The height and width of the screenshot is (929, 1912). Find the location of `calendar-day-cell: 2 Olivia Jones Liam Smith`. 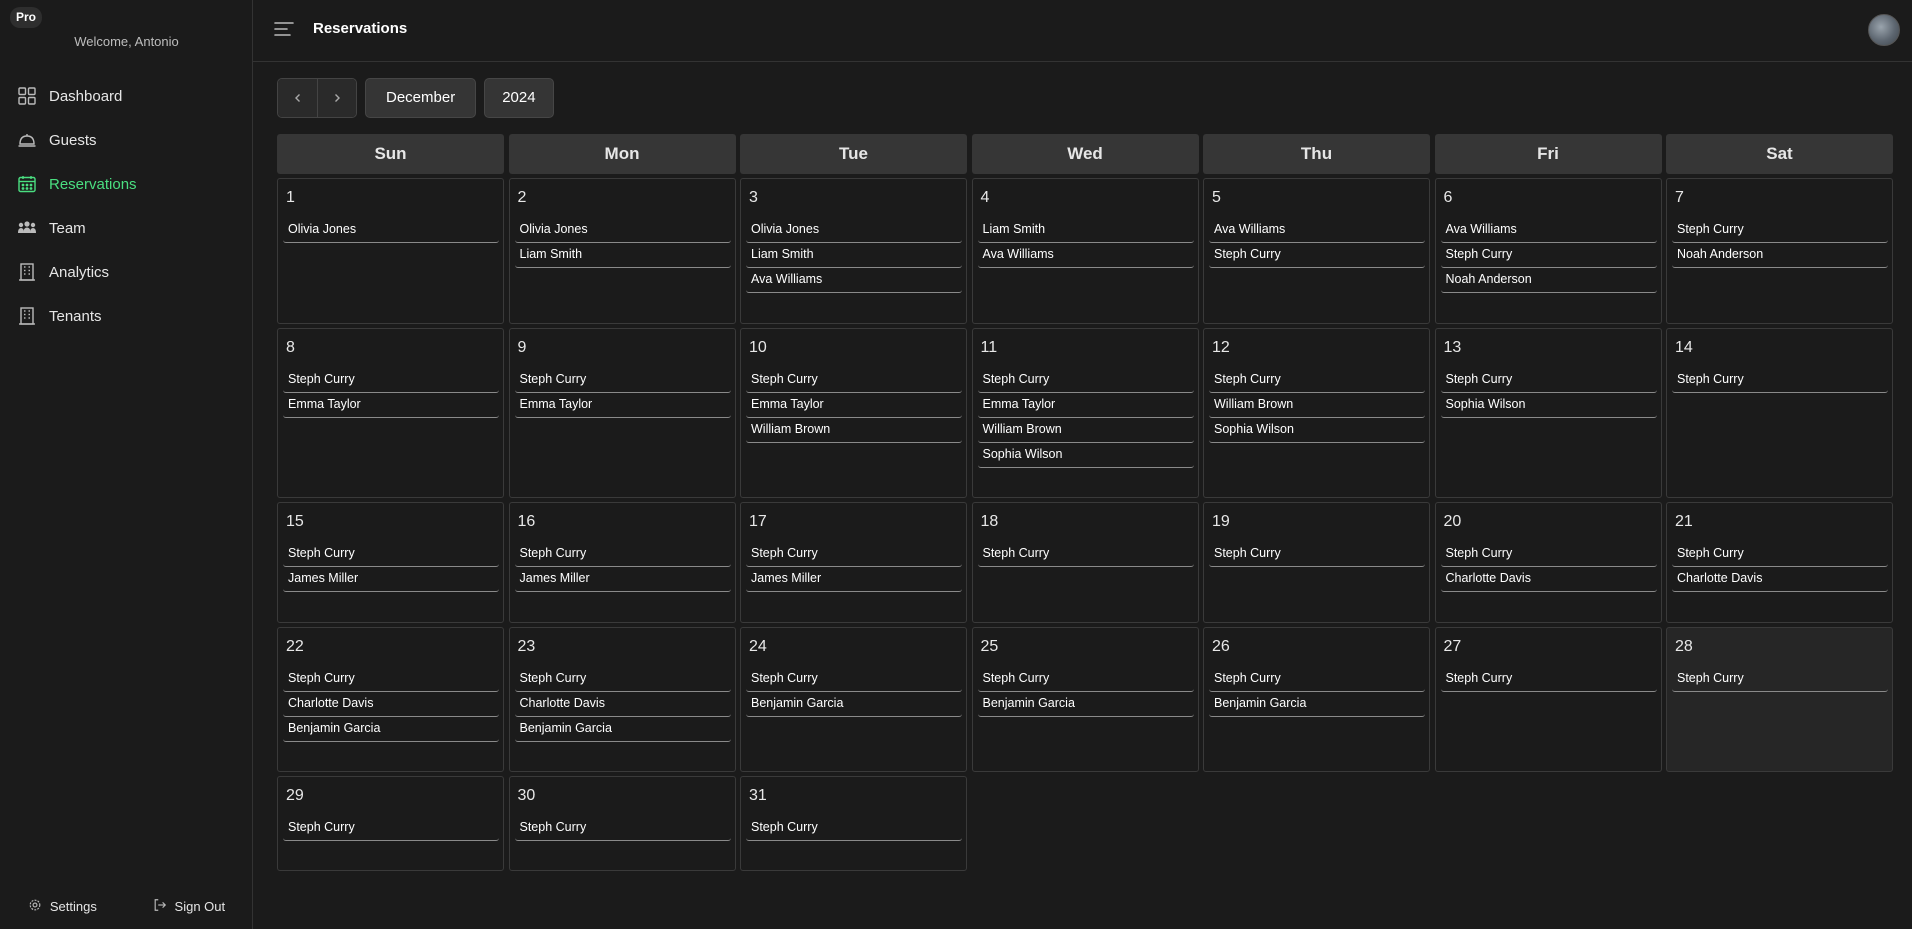

calendar-day-cell: 2 Olivia Jones Liam Smith is located at coordinates (622, 251).